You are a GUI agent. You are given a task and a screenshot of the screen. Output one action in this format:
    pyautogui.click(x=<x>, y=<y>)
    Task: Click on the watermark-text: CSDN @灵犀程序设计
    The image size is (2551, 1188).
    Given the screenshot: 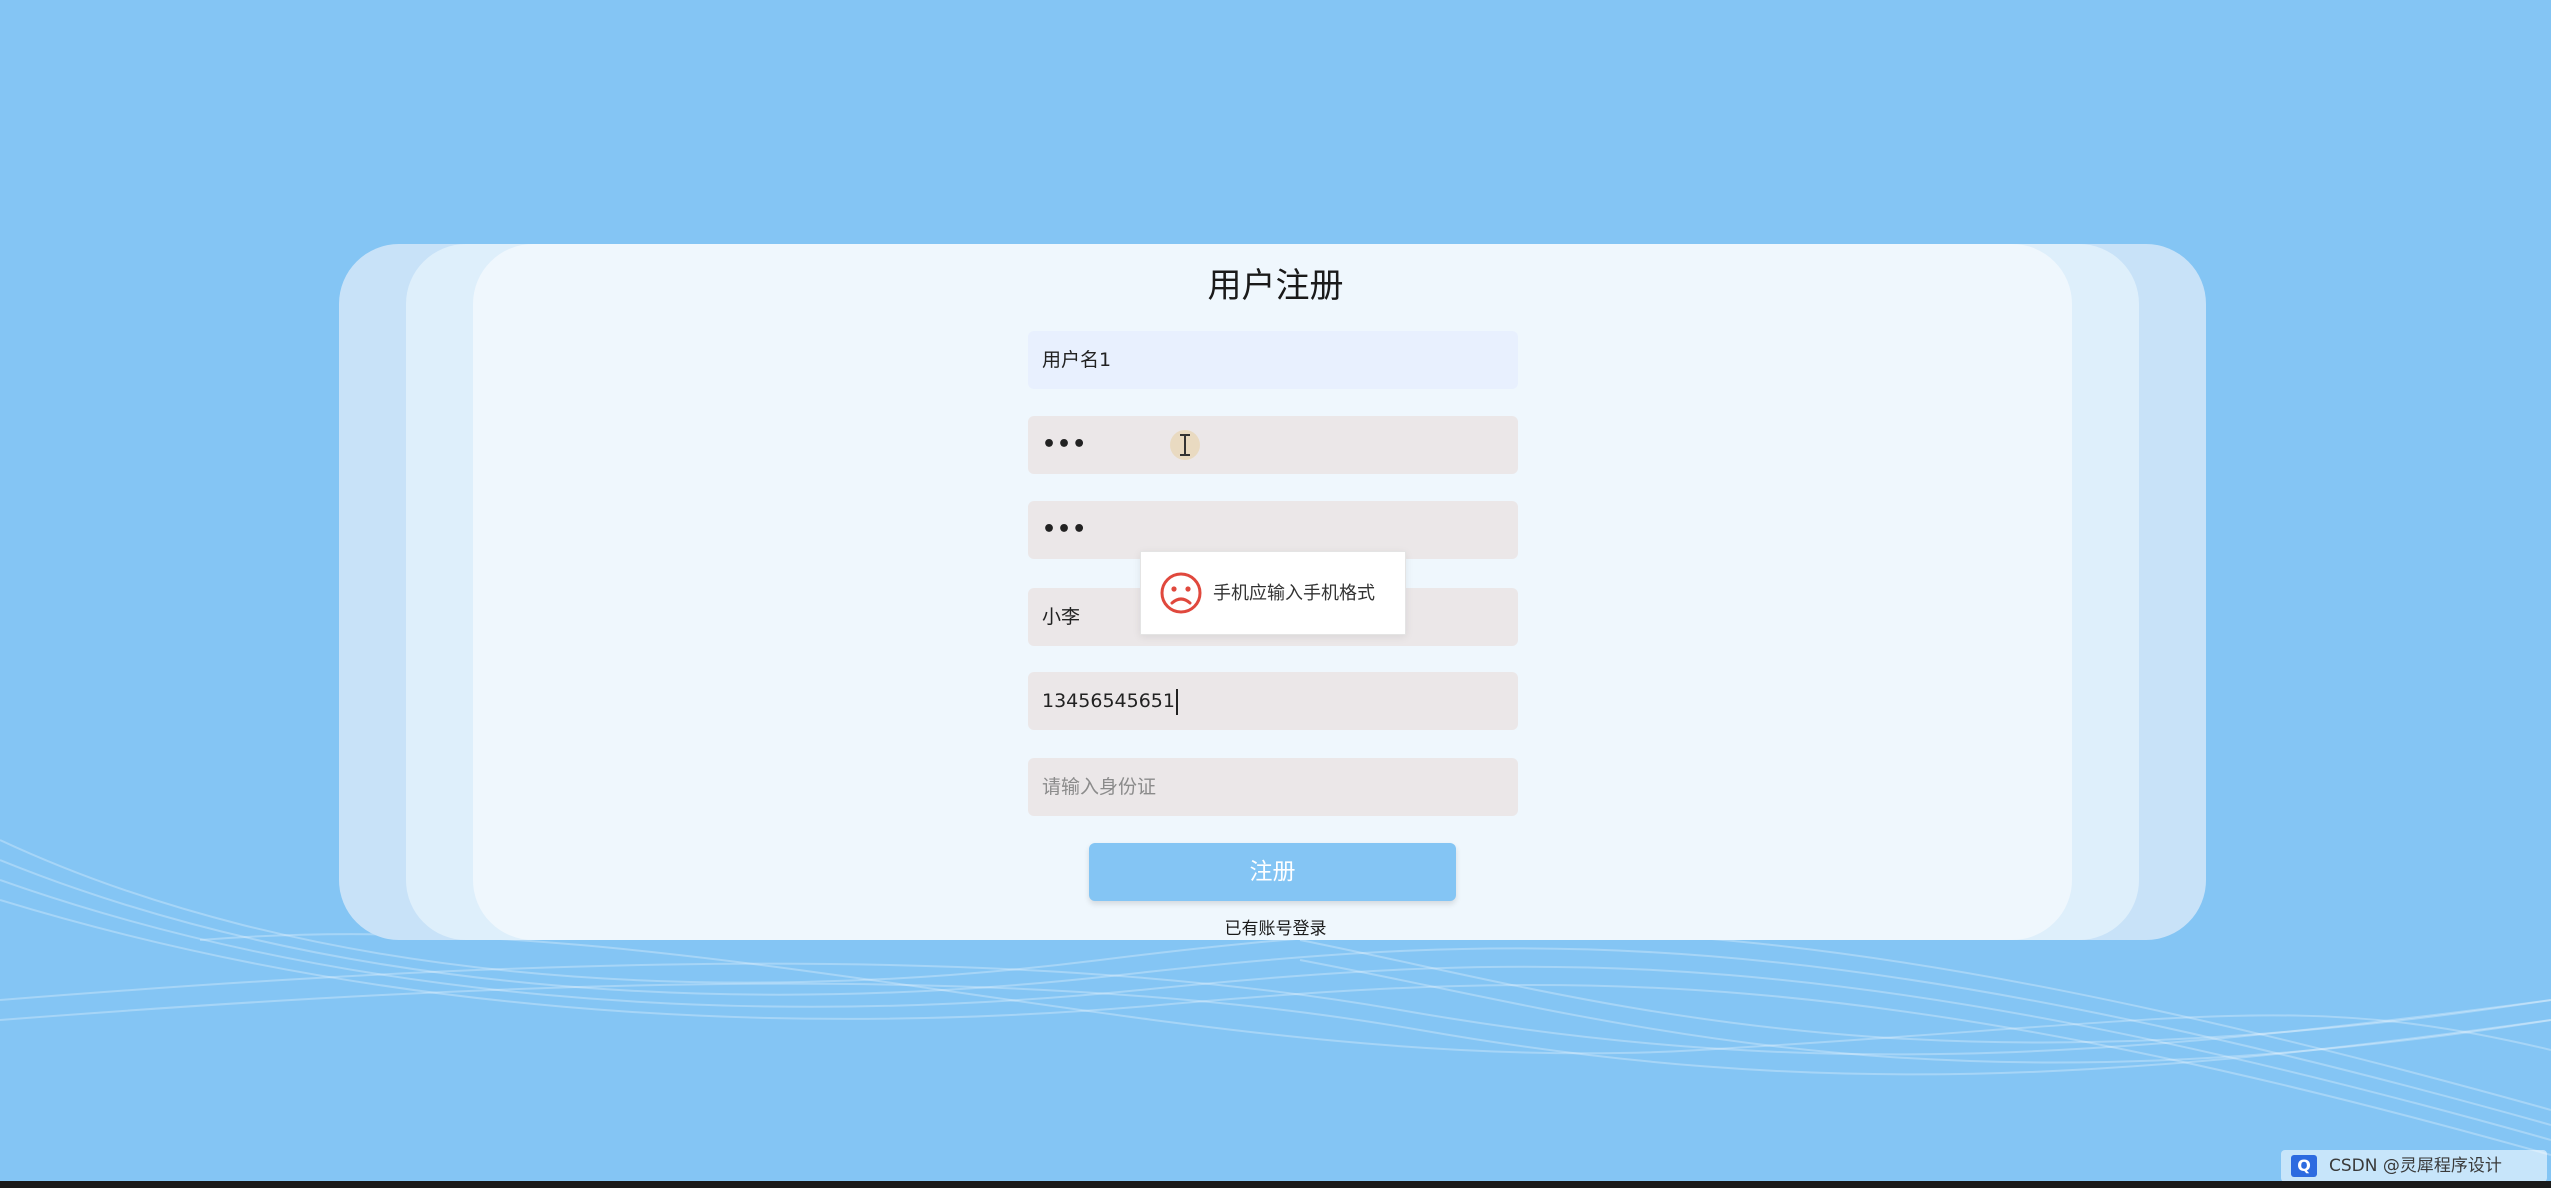 What is the action you would take?
    pyautogui.click(x=2415, y=1166)
    